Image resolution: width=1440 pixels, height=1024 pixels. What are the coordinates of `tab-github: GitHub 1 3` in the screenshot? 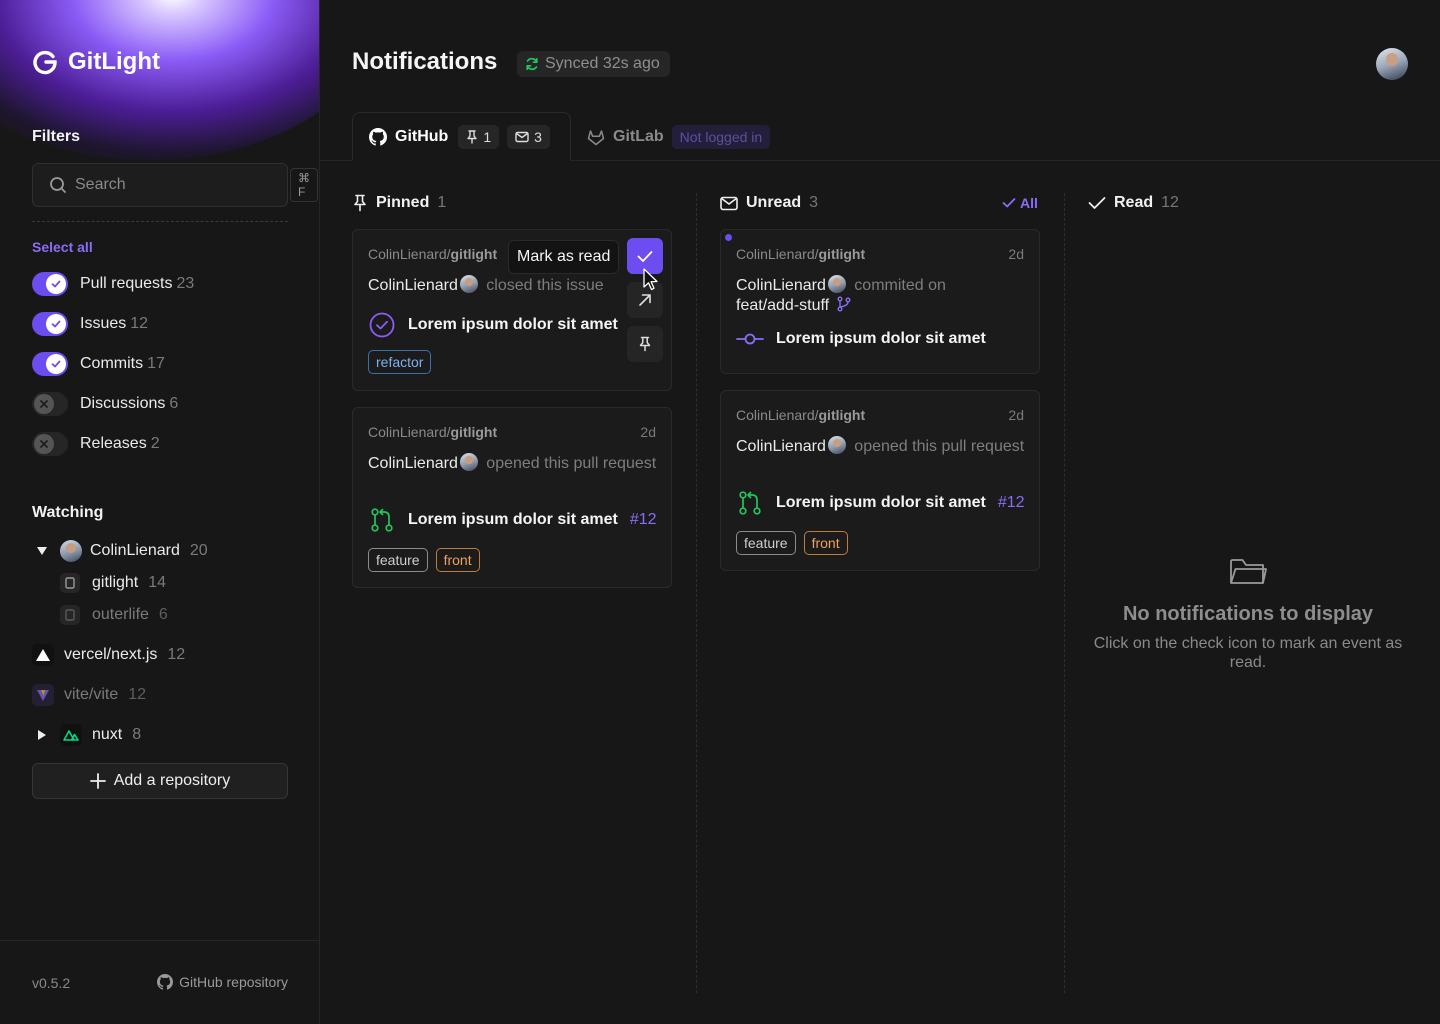 It's located at (461, 136).